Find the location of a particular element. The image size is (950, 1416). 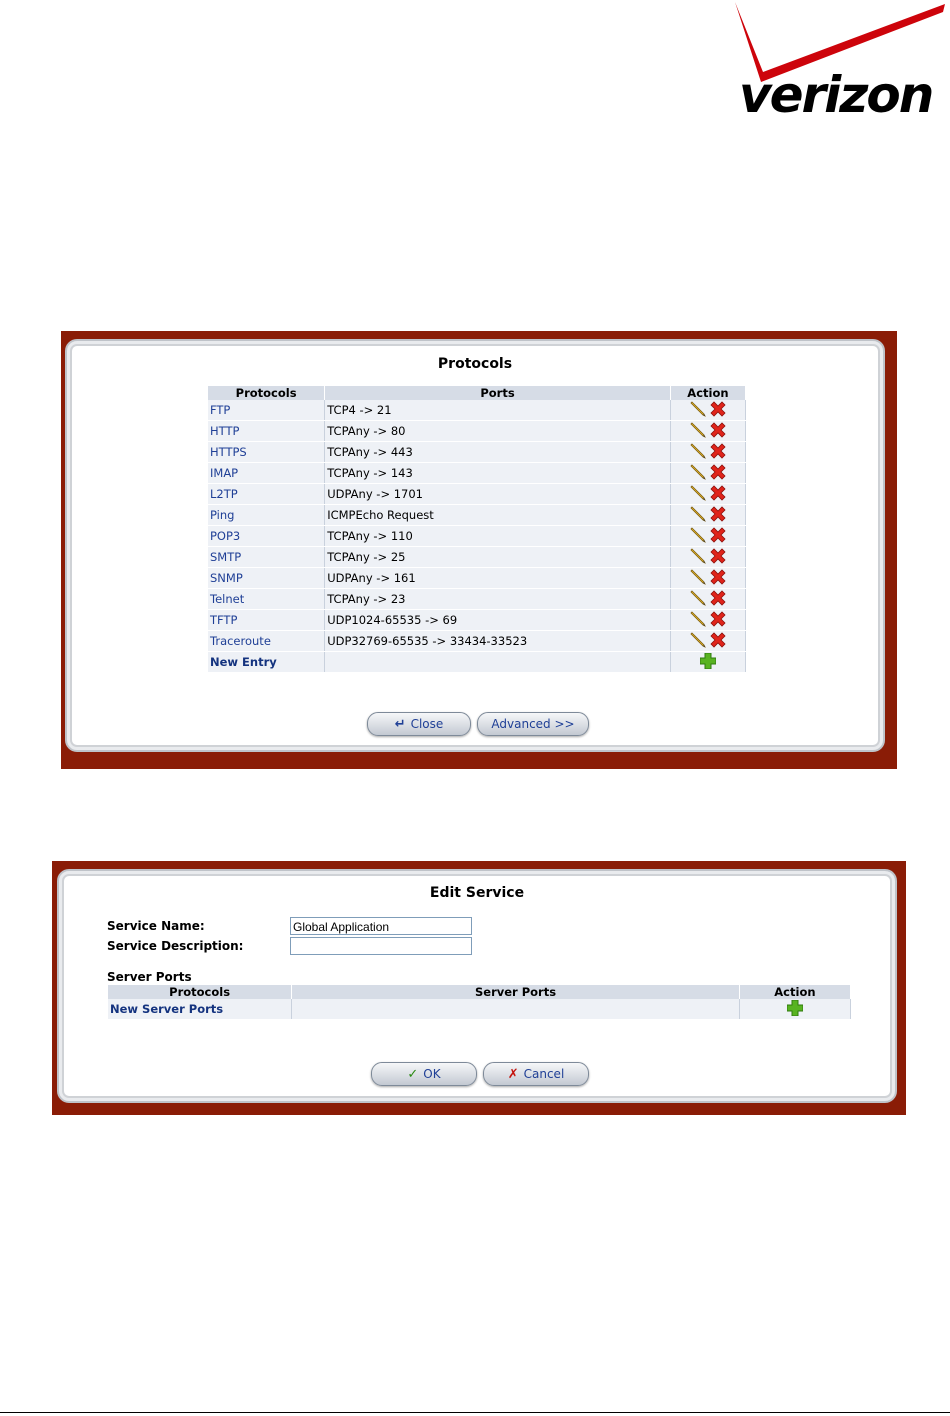

server-ports-heading: Server Ports is located at coordinates (149, 977).